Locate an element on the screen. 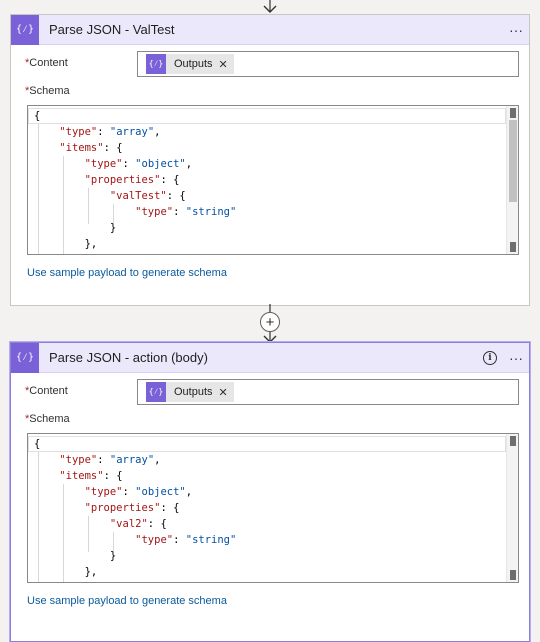  info-button: i is located at coordinates (490, 358).